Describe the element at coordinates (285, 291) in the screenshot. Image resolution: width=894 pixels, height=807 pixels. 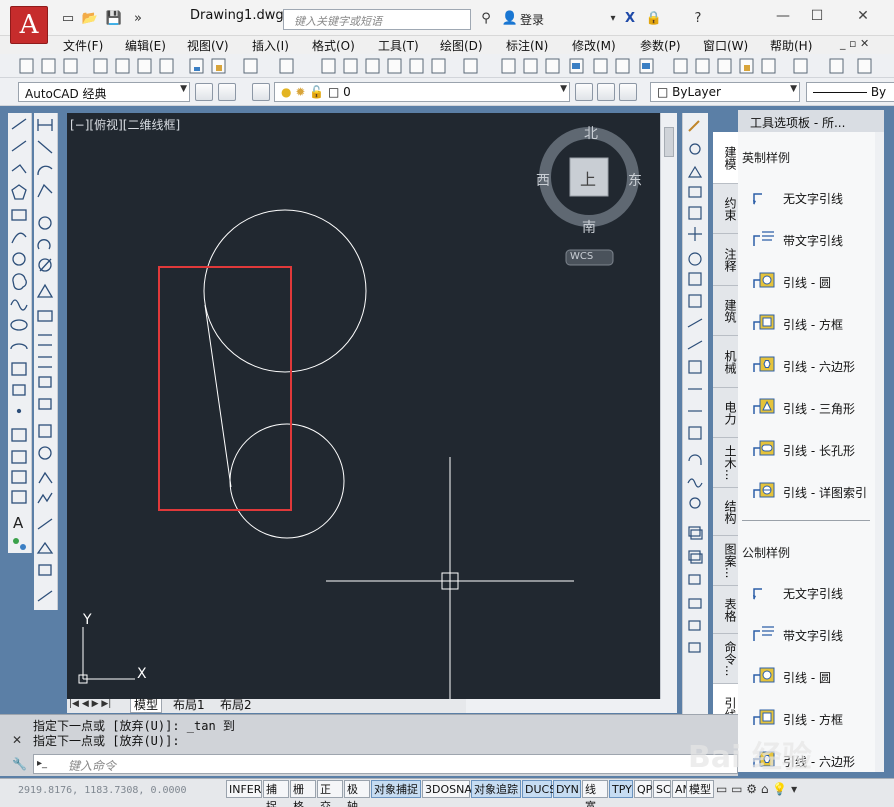
I see `large-circle` at that location.